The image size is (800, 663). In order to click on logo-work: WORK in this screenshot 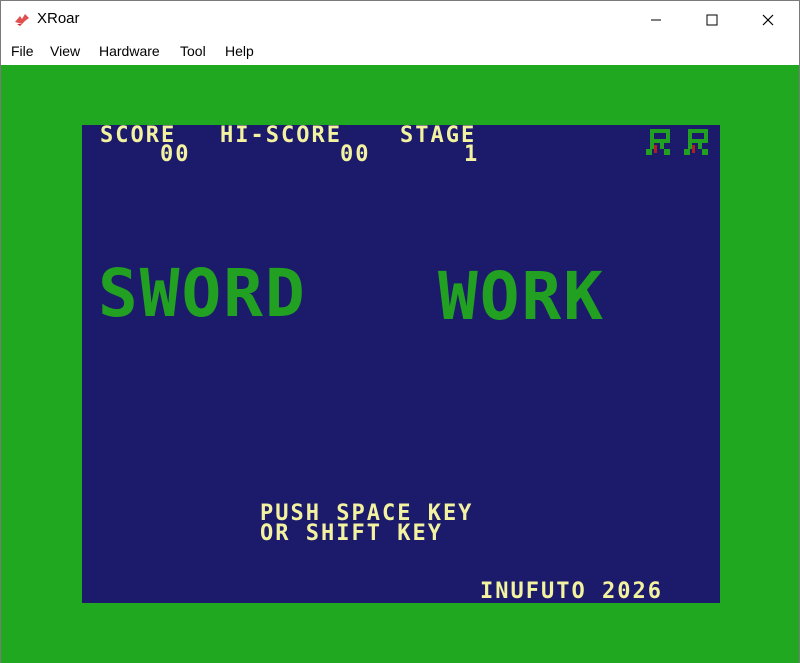, I will do `click(521, 296)`.